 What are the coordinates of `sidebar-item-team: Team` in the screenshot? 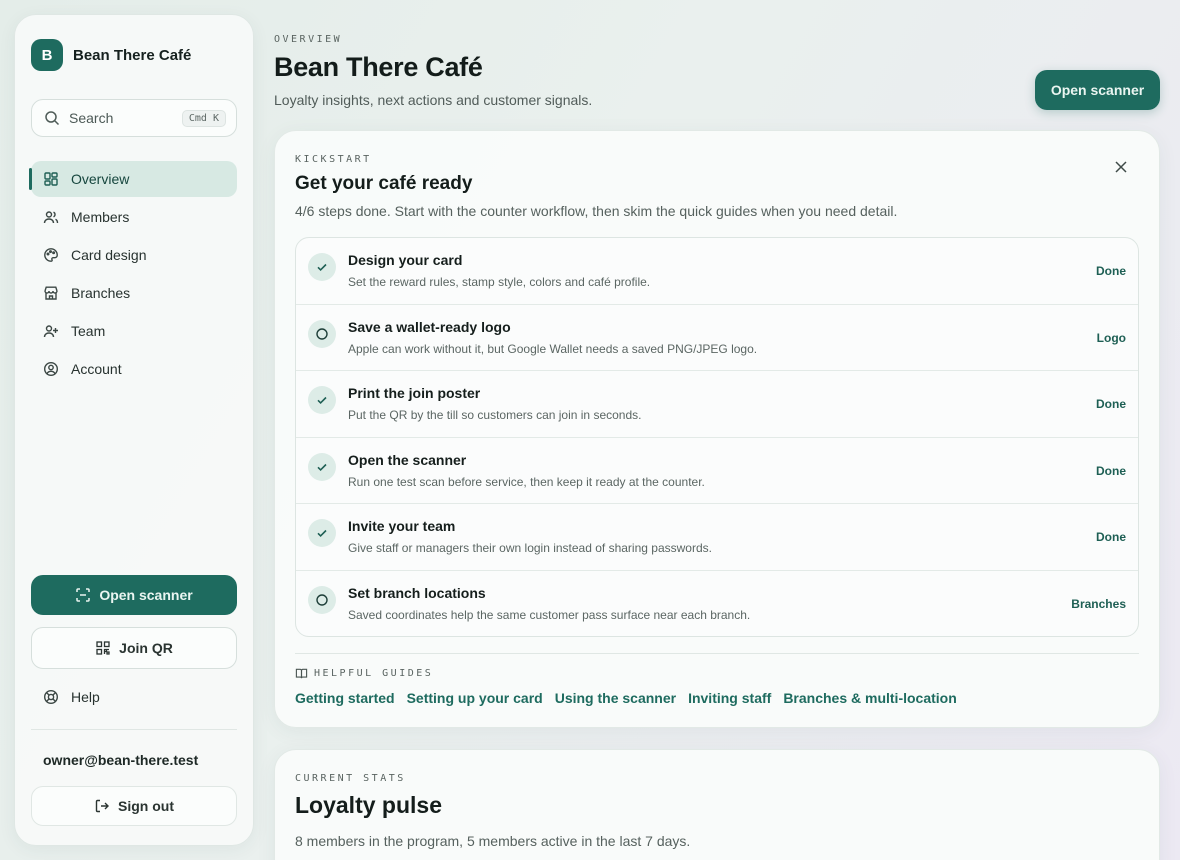 It's located at (134, 331).